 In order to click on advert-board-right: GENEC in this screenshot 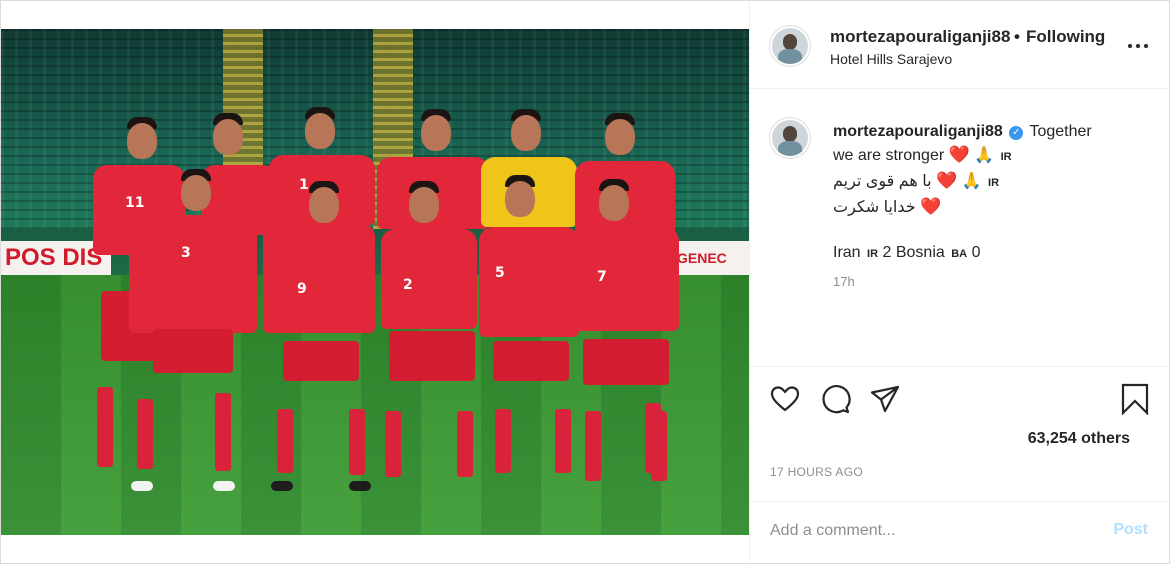, I will do `click(711, 258)`.